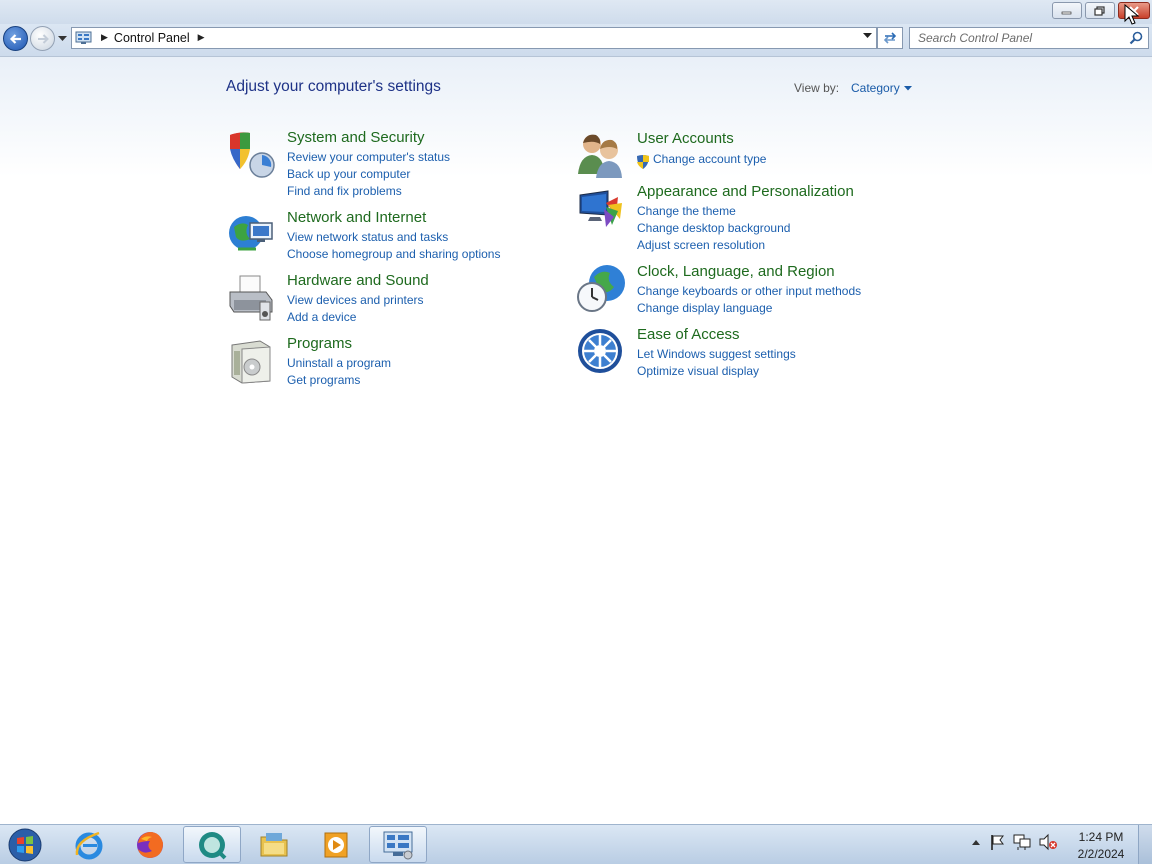 This screenshot has width=1152, height=864. I want to click on refresh-button, so click(890, 38).